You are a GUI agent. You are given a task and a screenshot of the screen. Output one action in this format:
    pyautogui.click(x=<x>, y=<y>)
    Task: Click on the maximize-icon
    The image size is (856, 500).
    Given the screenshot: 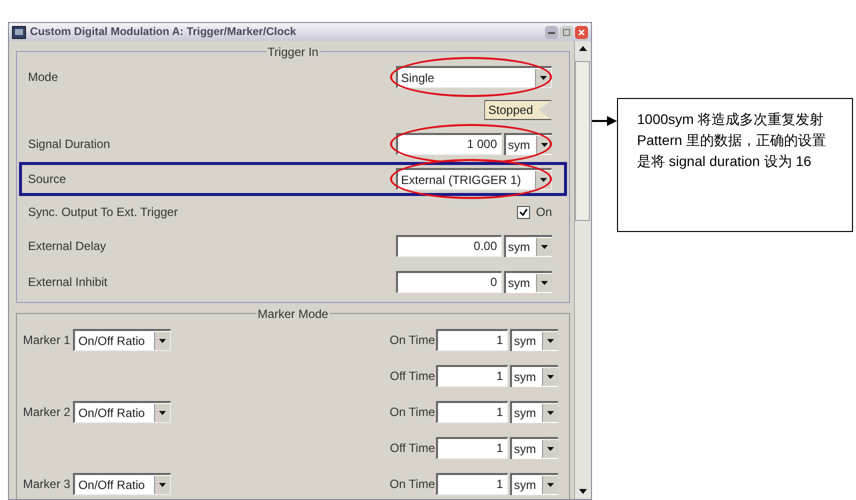 What is the action you would take?
    pyautogui.click(x=566, y=32)
    